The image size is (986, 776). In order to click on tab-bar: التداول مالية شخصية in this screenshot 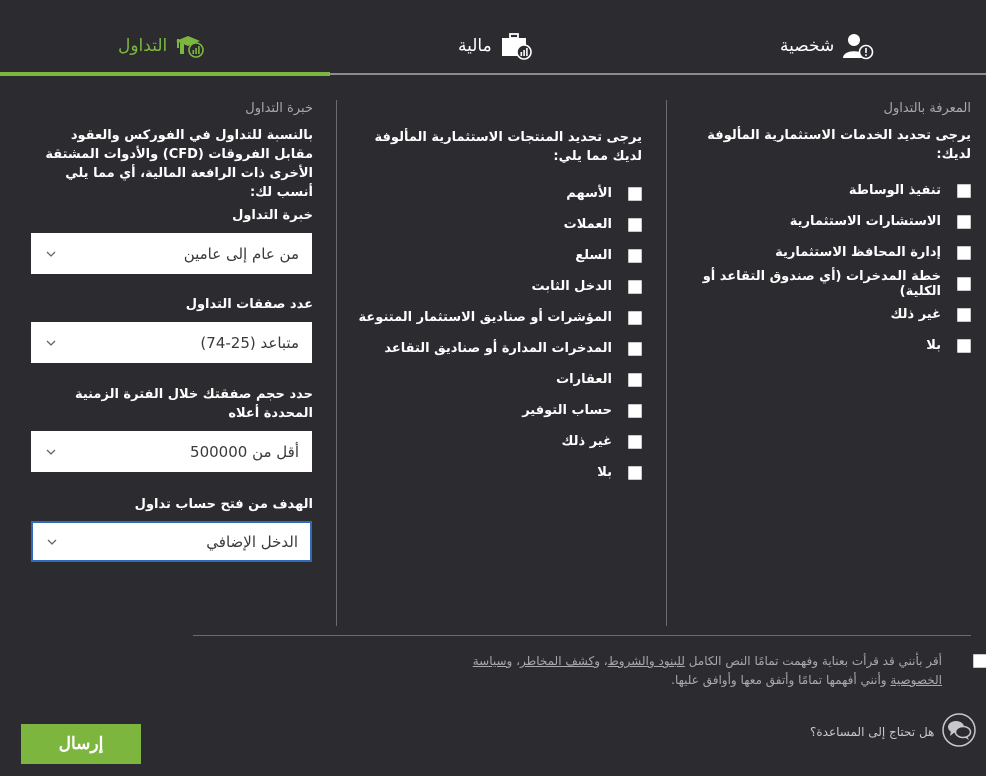, I will do `click(493, 38)`.